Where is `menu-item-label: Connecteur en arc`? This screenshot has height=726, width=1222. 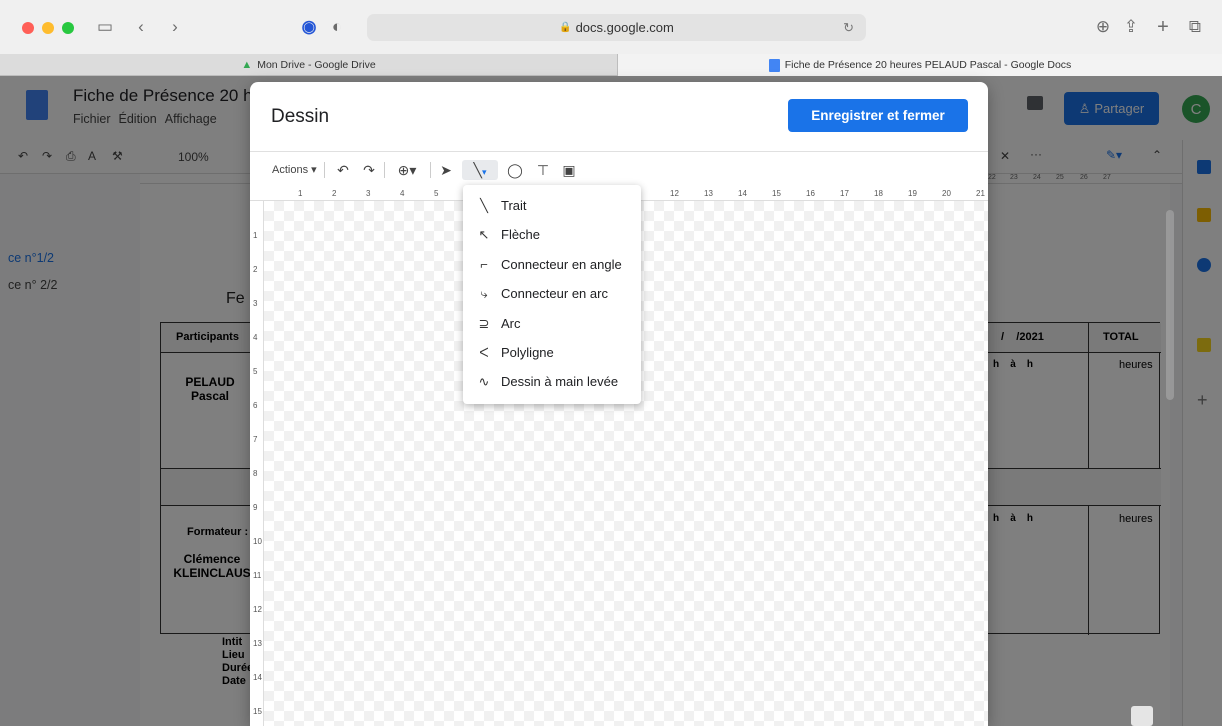 menu-item-label: Connecteur en arc is located at coordinates (554, 293).